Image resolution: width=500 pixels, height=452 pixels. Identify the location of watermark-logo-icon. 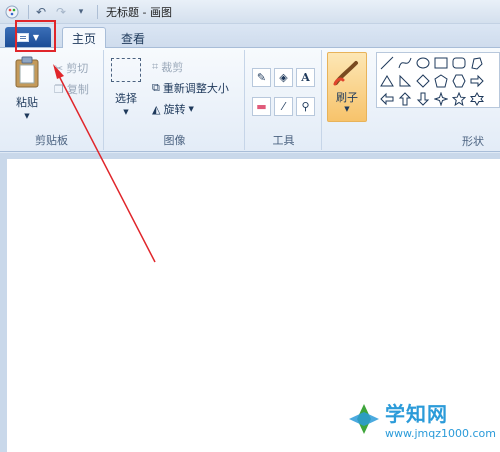
(364, 419).